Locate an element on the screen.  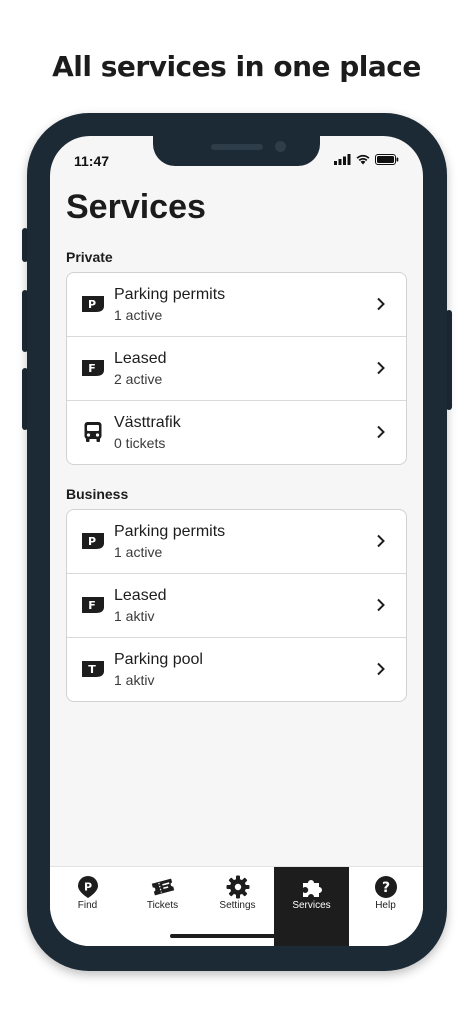
battery-icon is located at coordinates (387, 159).